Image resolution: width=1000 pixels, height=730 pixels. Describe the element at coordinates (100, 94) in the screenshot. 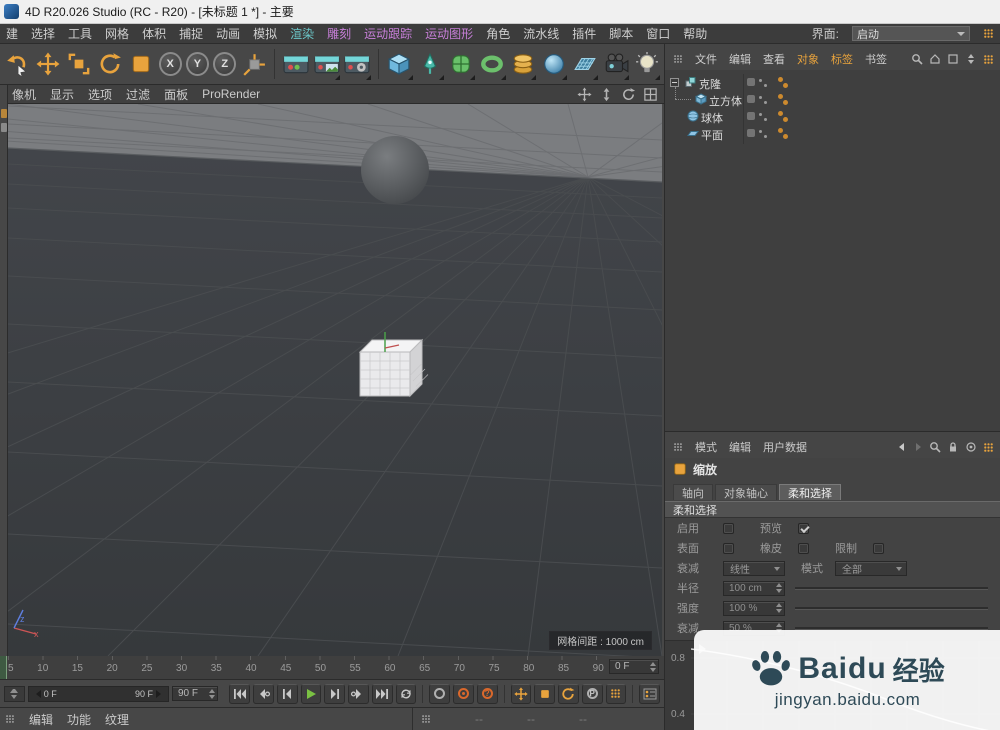

I see `viewport-menu-options: 选项` at that location.